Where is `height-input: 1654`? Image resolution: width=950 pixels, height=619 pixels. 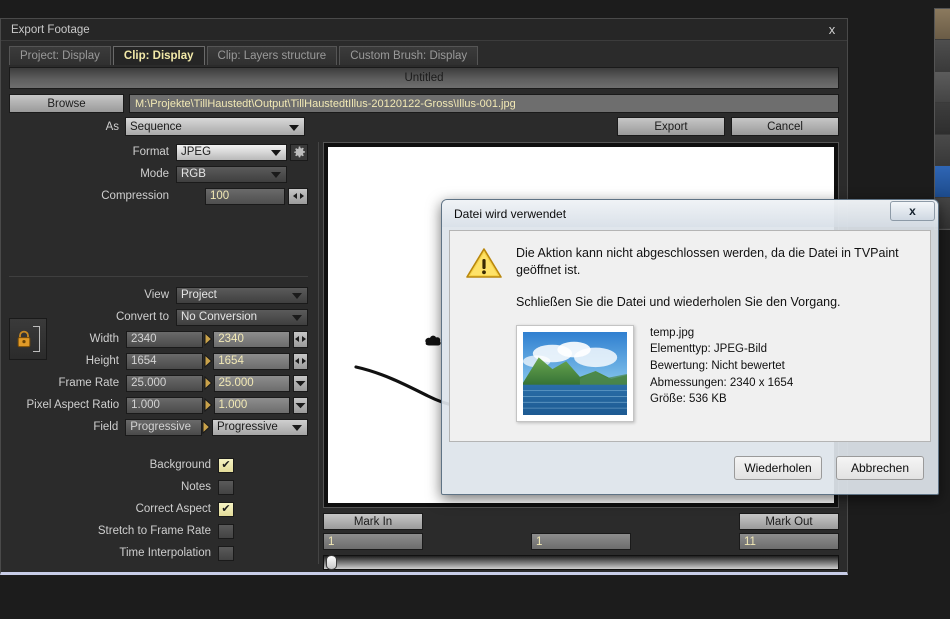
height-input: 1654 is located at coordinates (251, 361).